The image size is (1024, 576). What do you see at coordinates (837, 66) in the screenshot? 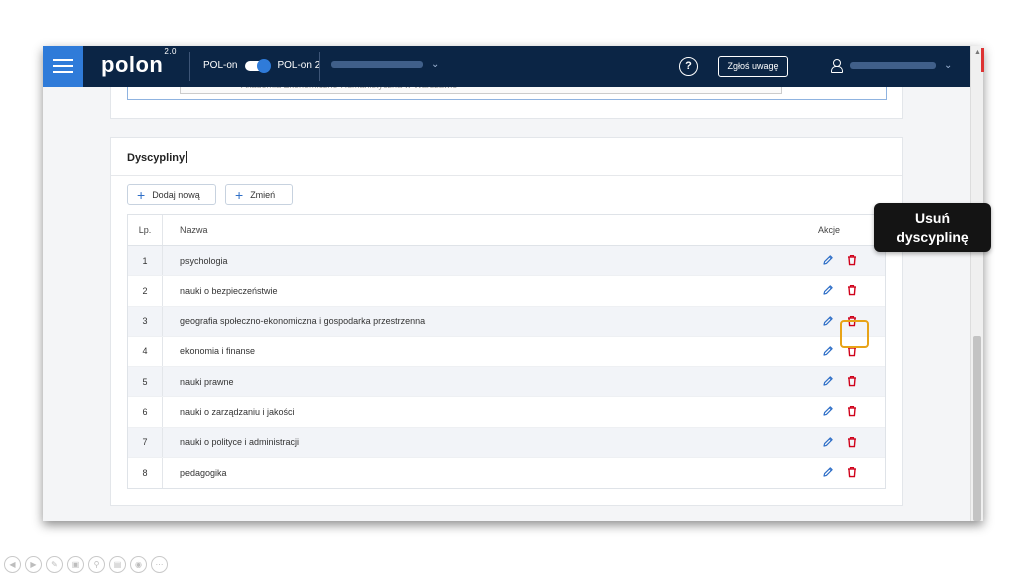
I see `user-icon` at bounding box center [837, 66].